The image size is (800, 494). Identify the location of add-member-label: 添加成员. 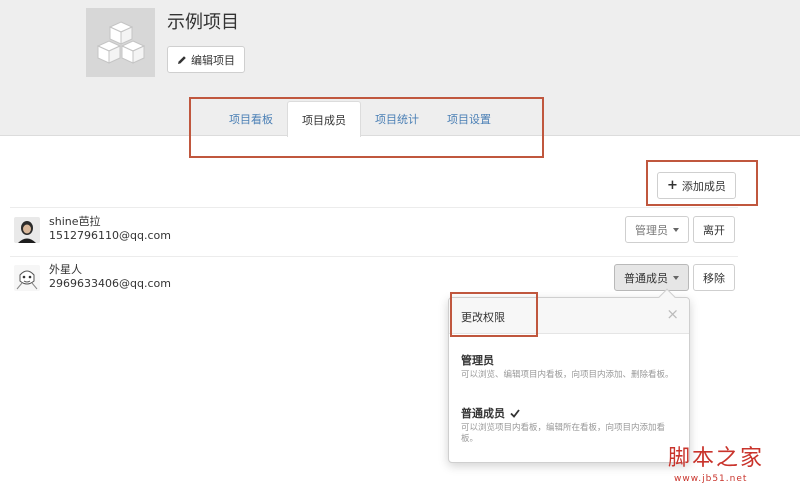
(703, 186).